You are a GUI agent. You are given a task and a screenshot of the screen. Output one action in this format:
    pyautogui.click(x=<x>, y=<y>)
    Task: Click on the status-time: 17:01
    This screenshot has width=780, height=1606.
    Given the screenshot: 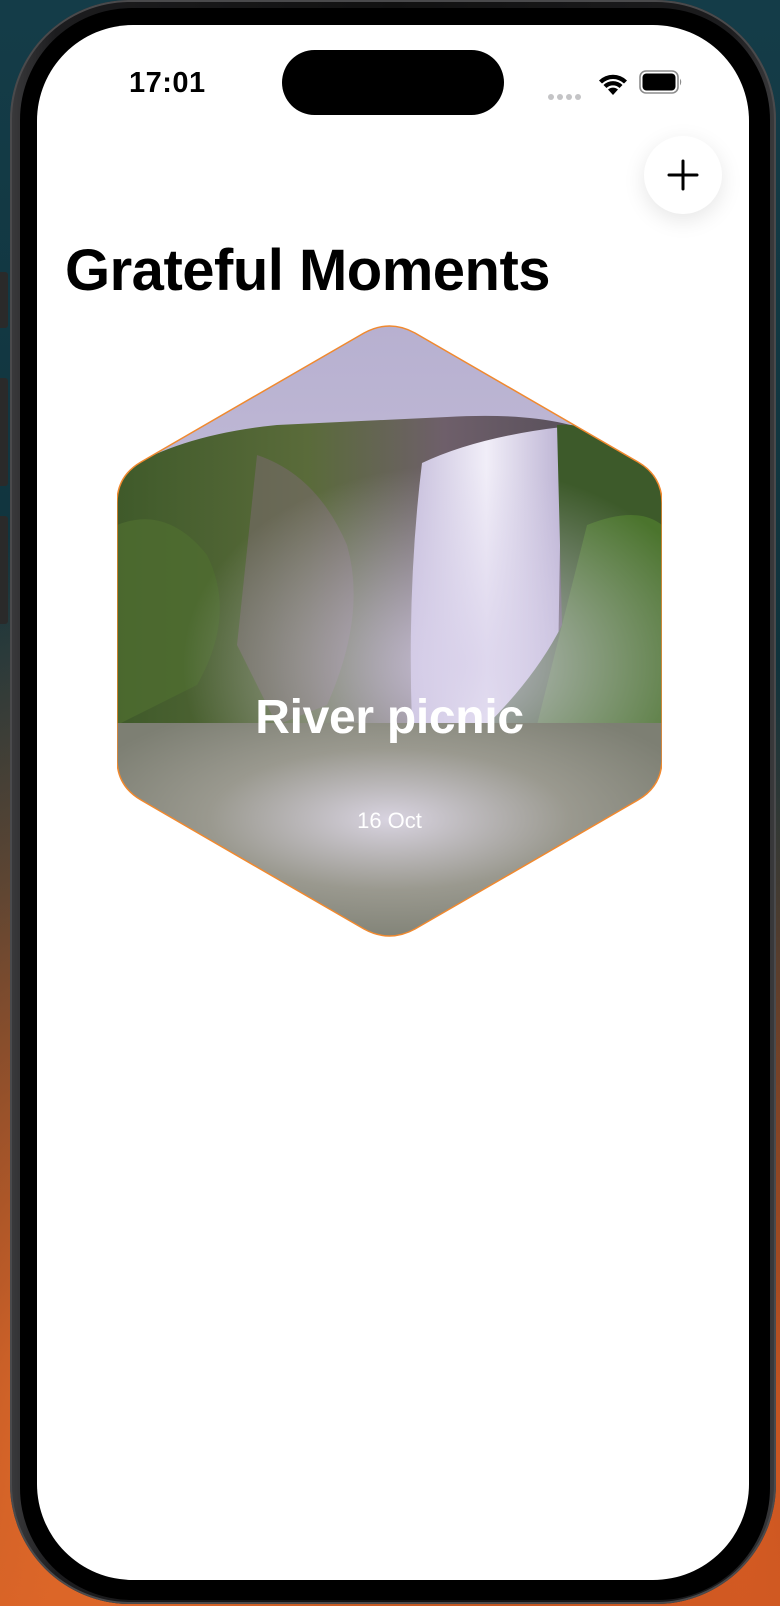 What is the action you would take?
    pyautogui.click(x=167, y=83)
    